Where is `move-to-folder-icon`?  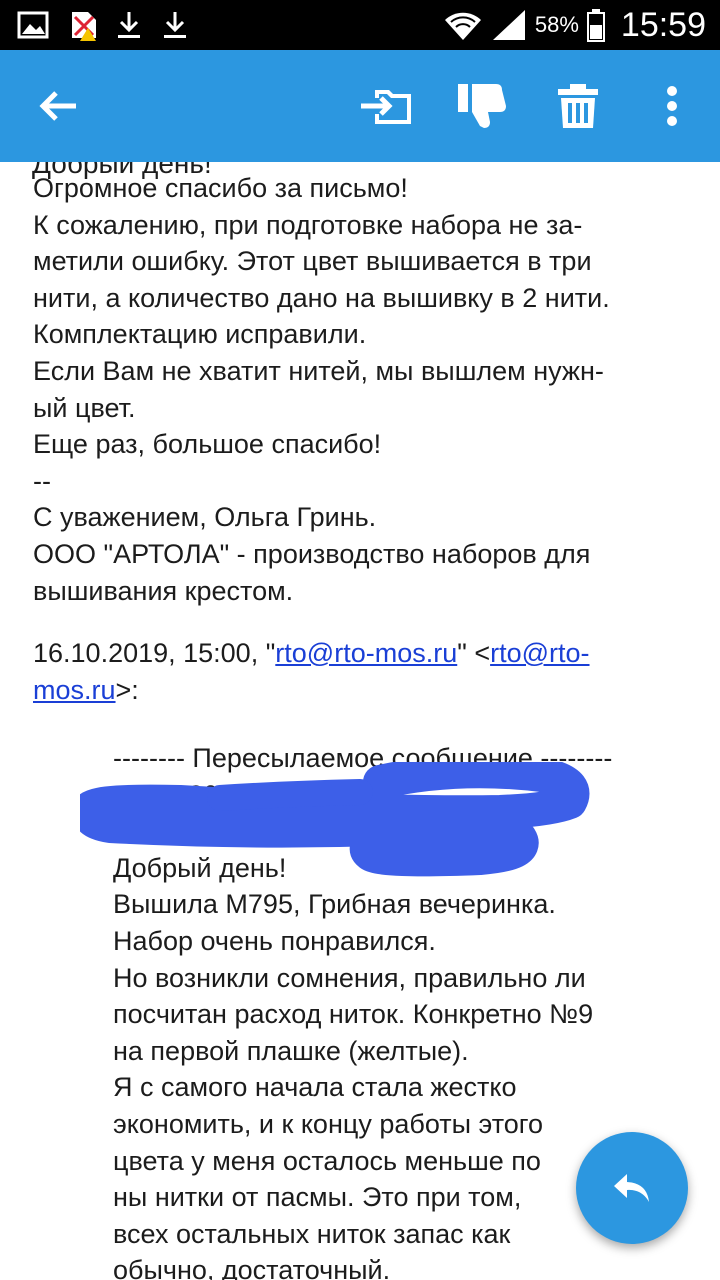
move-to-folder-icon is located at coordinates (386, 107).